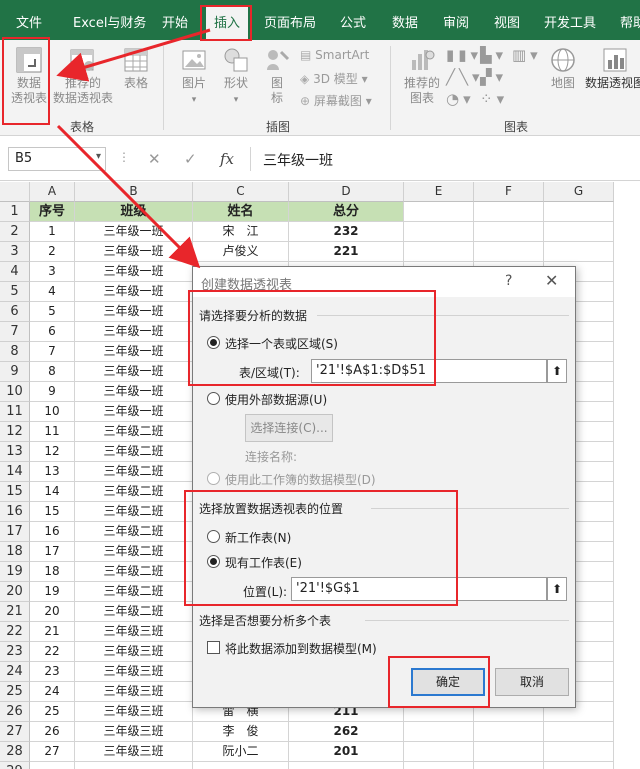 Image resolution: width=640 pixels, height=769 pixels. Describe the element at coordinates (353, 22) in the screenshot. I see `tab-5: 公式` at that location.